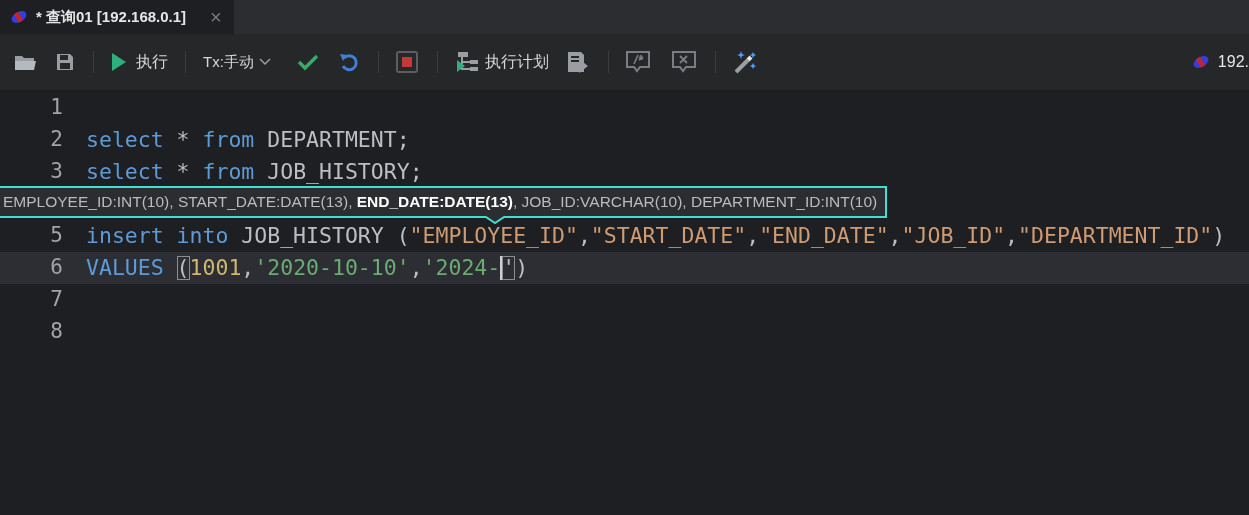  What do you see at coordinates (56, 267) in the screenshot?
I see `line-number: 6` at bounding box center [56, 267].